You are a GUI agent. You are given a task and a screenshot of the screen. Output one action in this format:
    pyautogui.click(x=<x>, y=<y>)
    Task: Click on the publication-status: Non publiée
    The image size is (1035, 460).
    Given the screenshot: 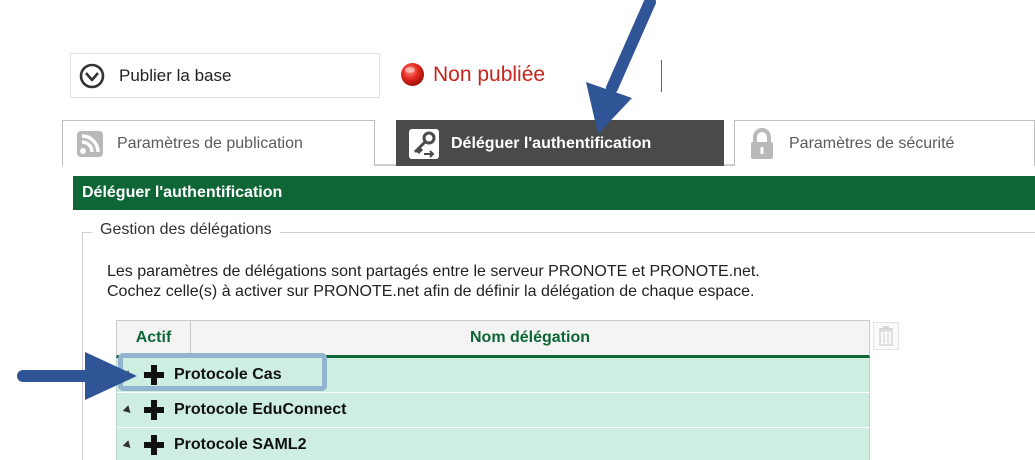 What is the action you would take?
    pyautogui.click(x=472, y=74)
    